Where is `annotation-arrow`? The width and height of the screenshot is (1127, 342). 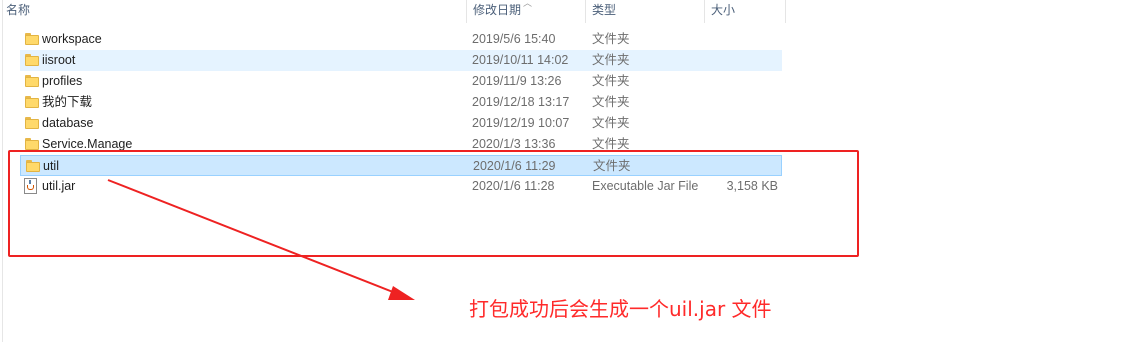
annotation-arrow is located at coordinates (261, 239).